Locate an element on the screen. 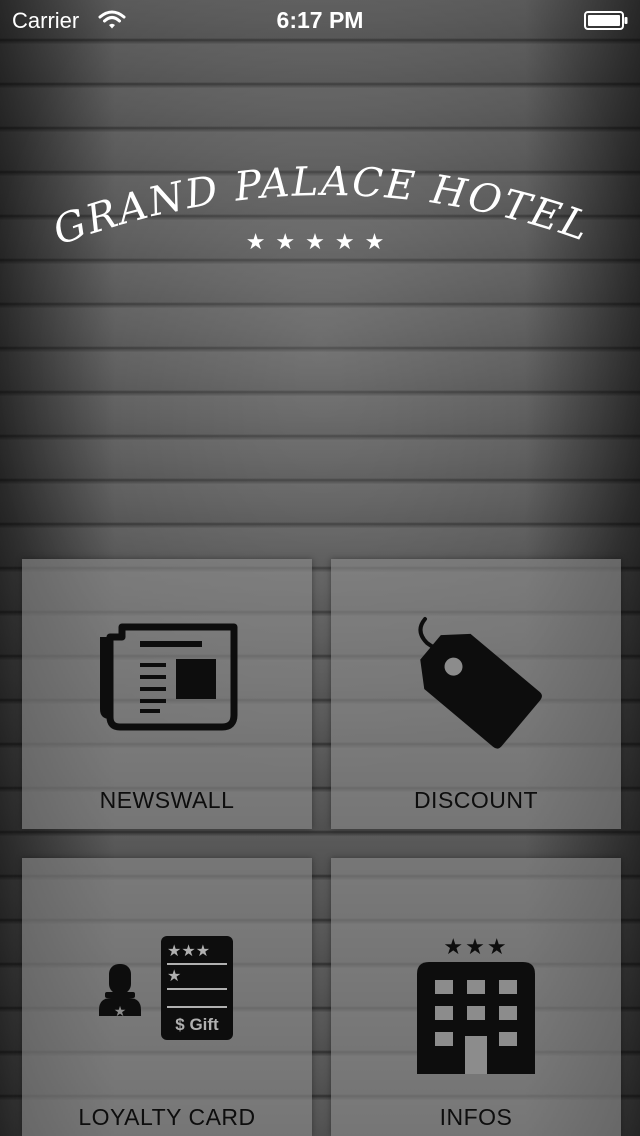  newswall-label: NEWSWALL is located at coordinates (167, 800).